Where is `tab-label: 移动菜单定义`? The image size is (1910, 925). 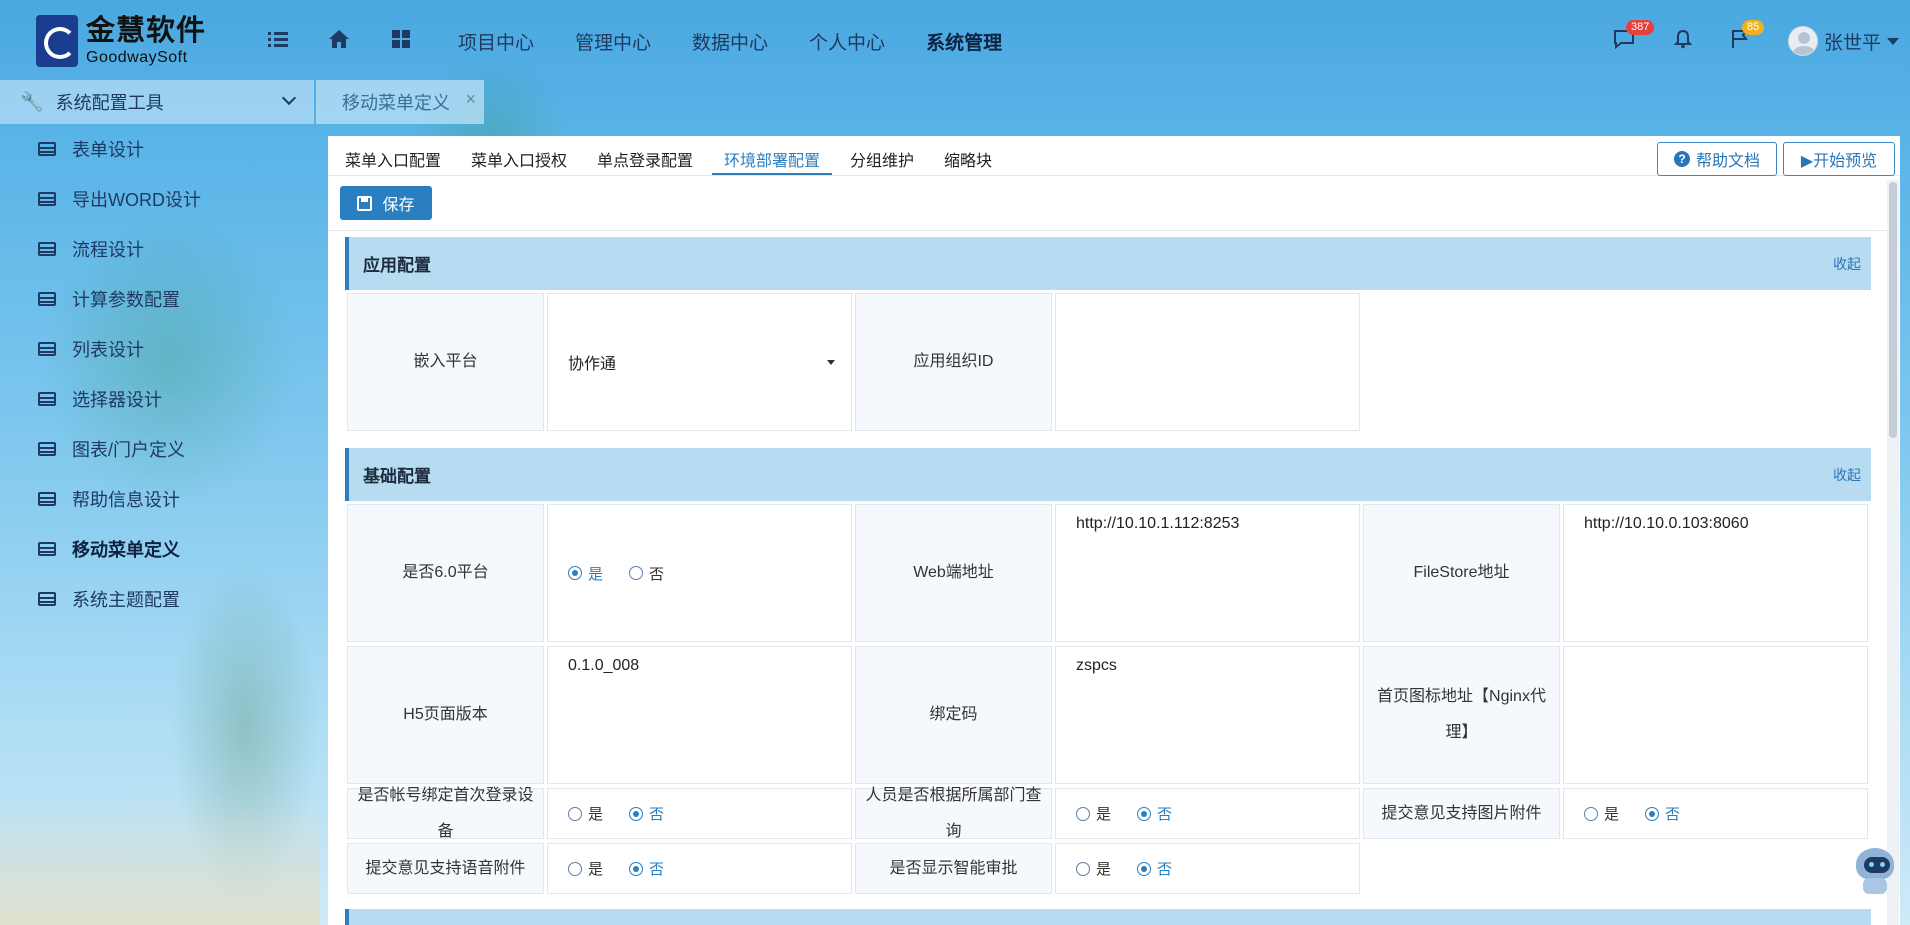 tab-label: 移动菜单定义 is located at coordinates (396, 103).